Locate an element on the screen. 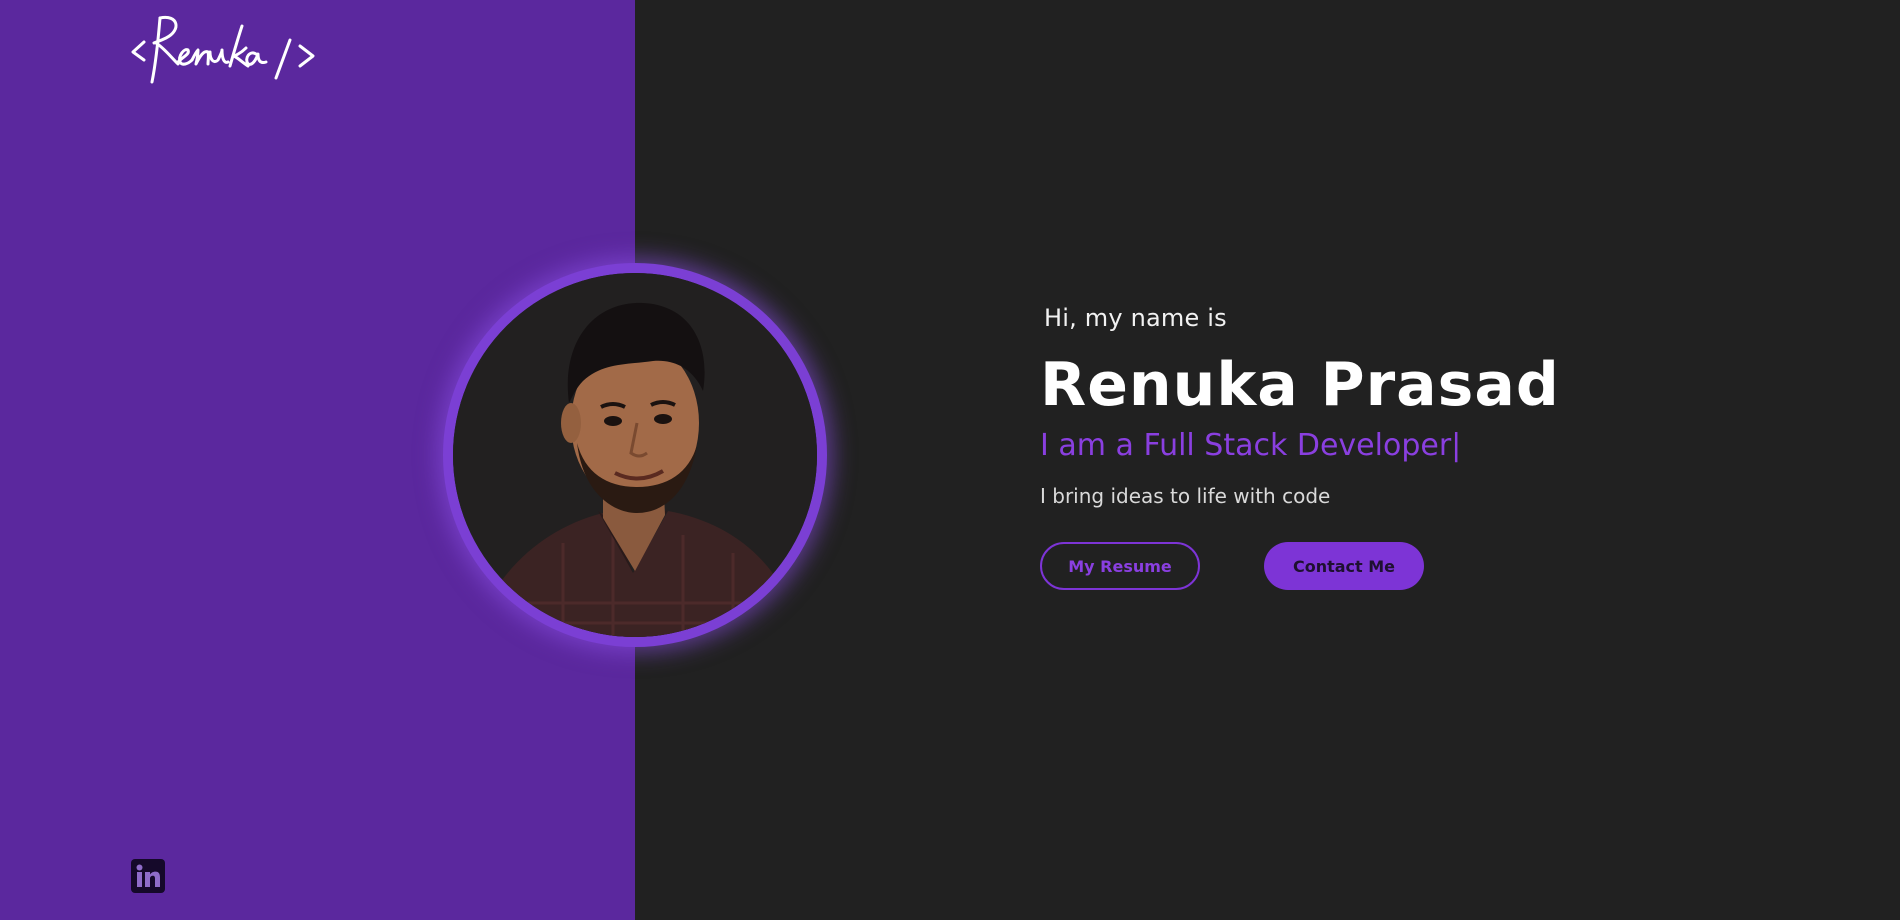 The image size is (1900, 920). profile-photo-frame is located at coordinates (635, 455).